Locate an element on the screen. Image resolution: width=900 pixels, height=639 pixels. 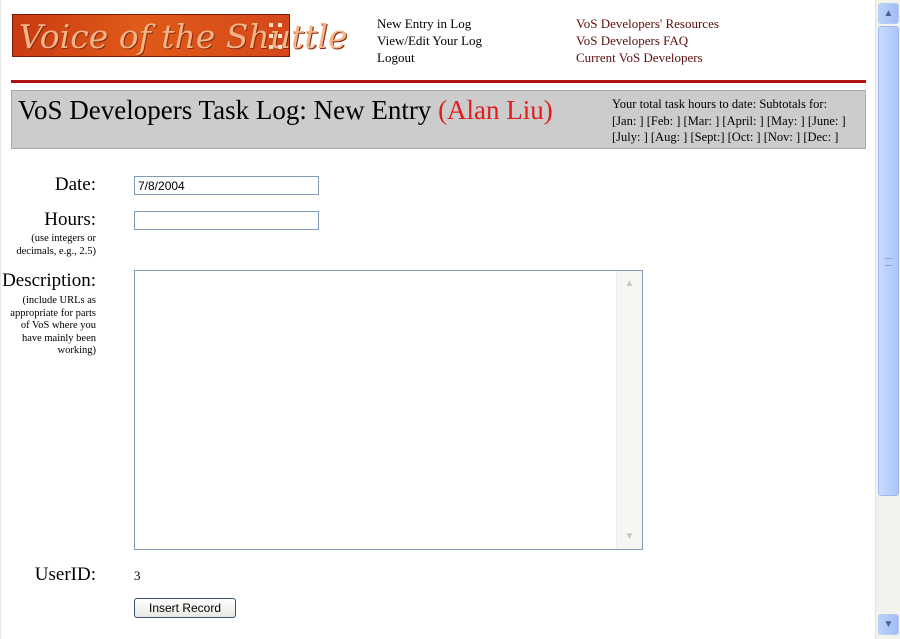
grip-icon is located at coordinates (889, 262).